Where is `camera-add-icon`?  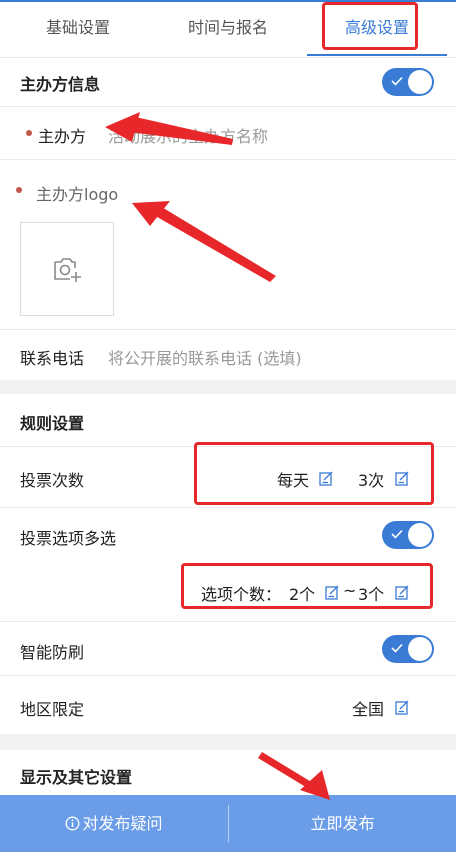
camera-add-icon is located at coordinates (67, 270).